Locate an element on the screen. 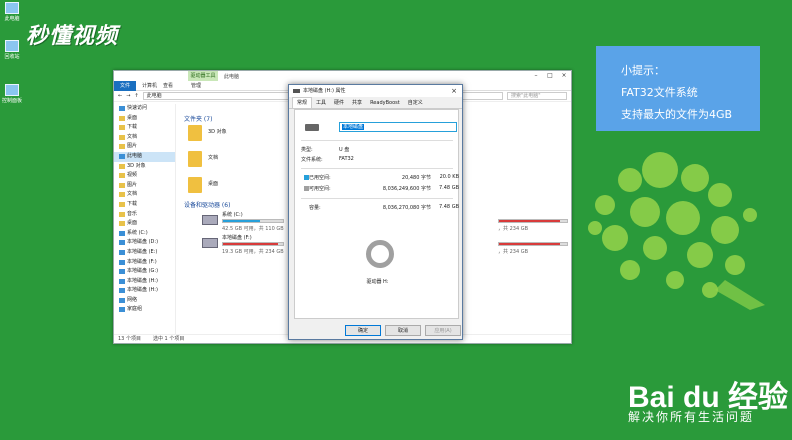 This screenshot has width=792, height=440. nav-label: 网络 is located at coordinates (132, 299).